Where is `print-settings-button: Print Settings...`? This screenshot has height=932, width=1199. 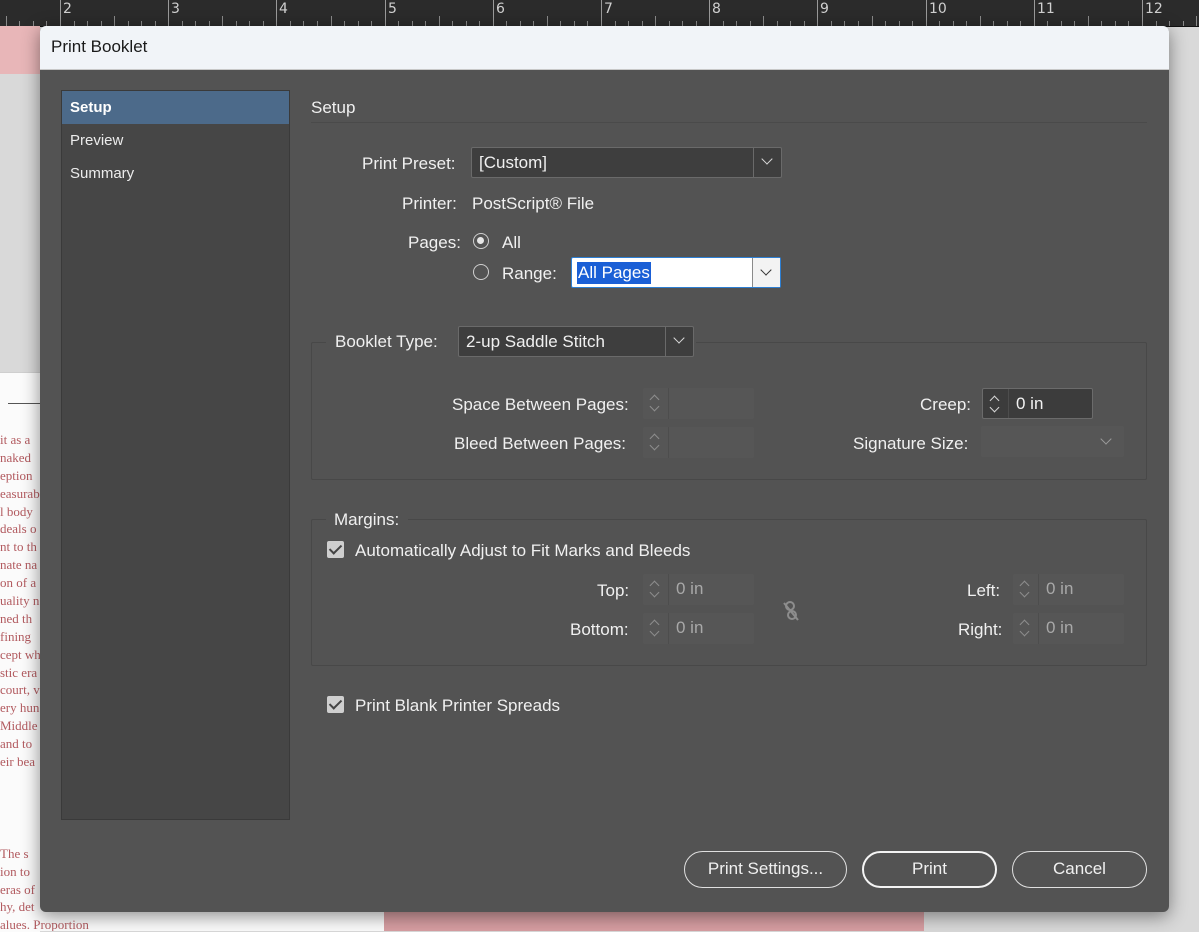 print-settings-button: Print Settings... is located at coordinates (765, 869).